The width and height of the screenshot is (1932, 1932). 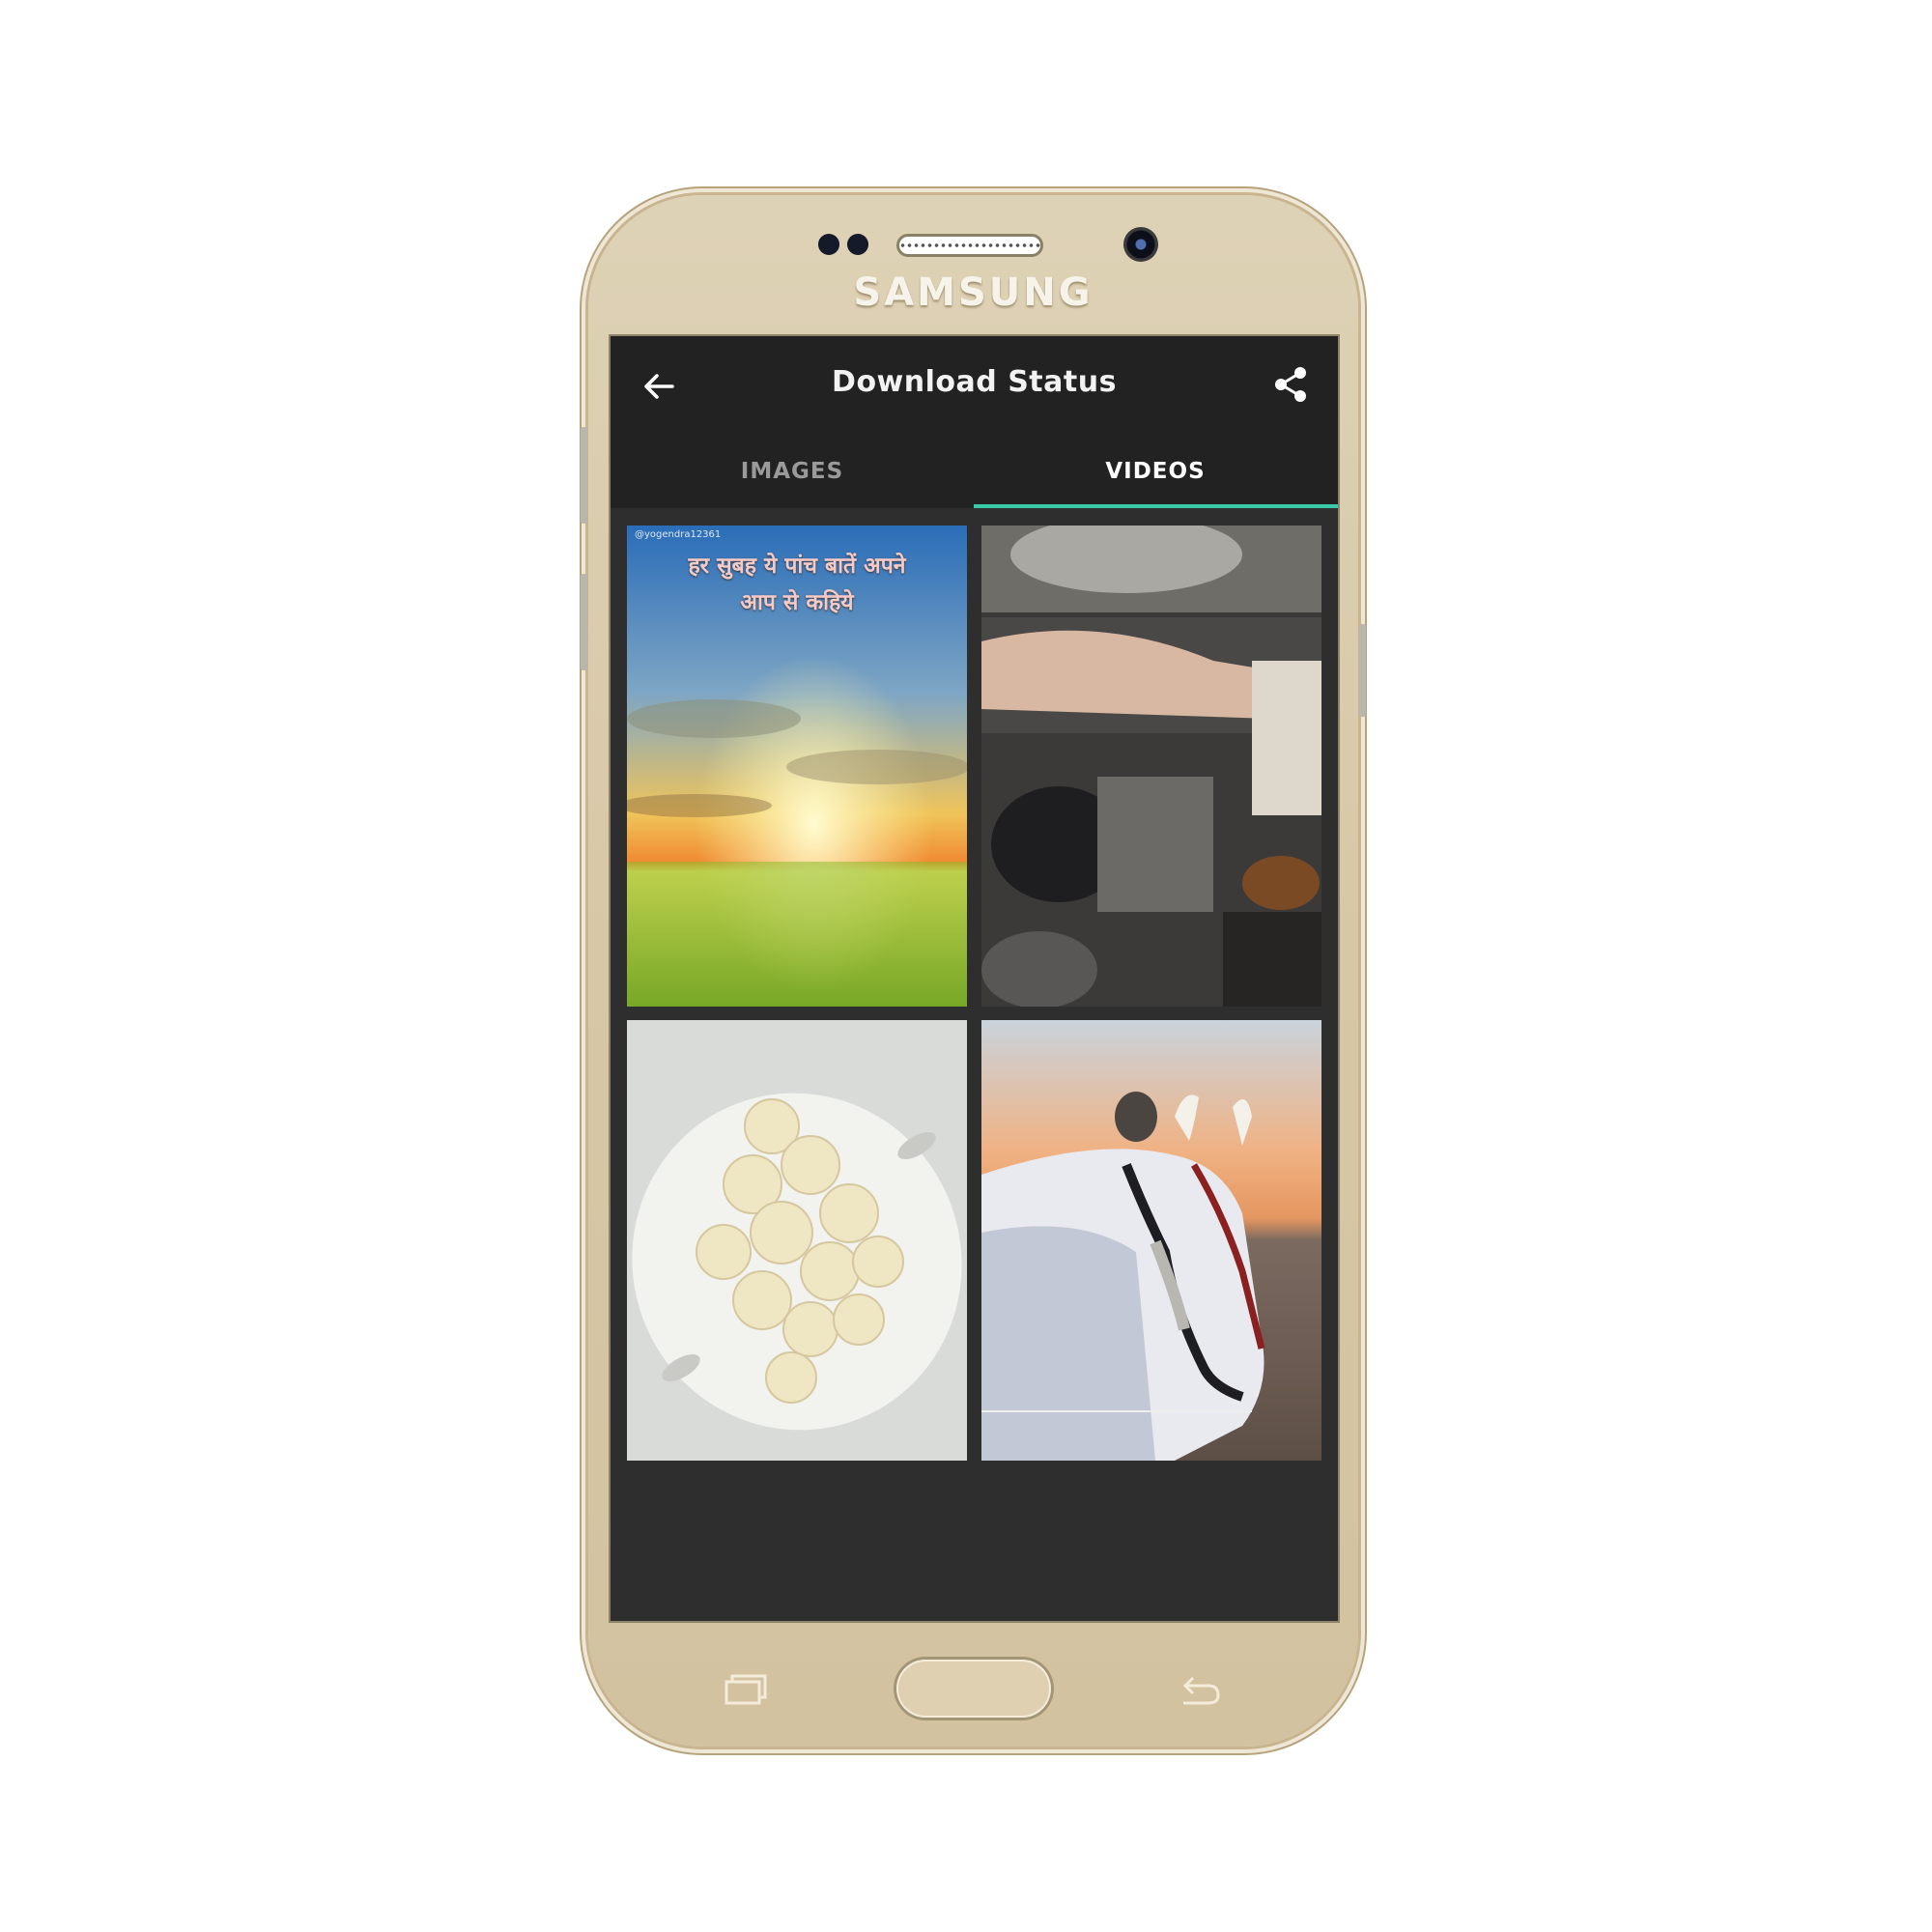 I want to click on share-icon, so click(x=1290, y=384).